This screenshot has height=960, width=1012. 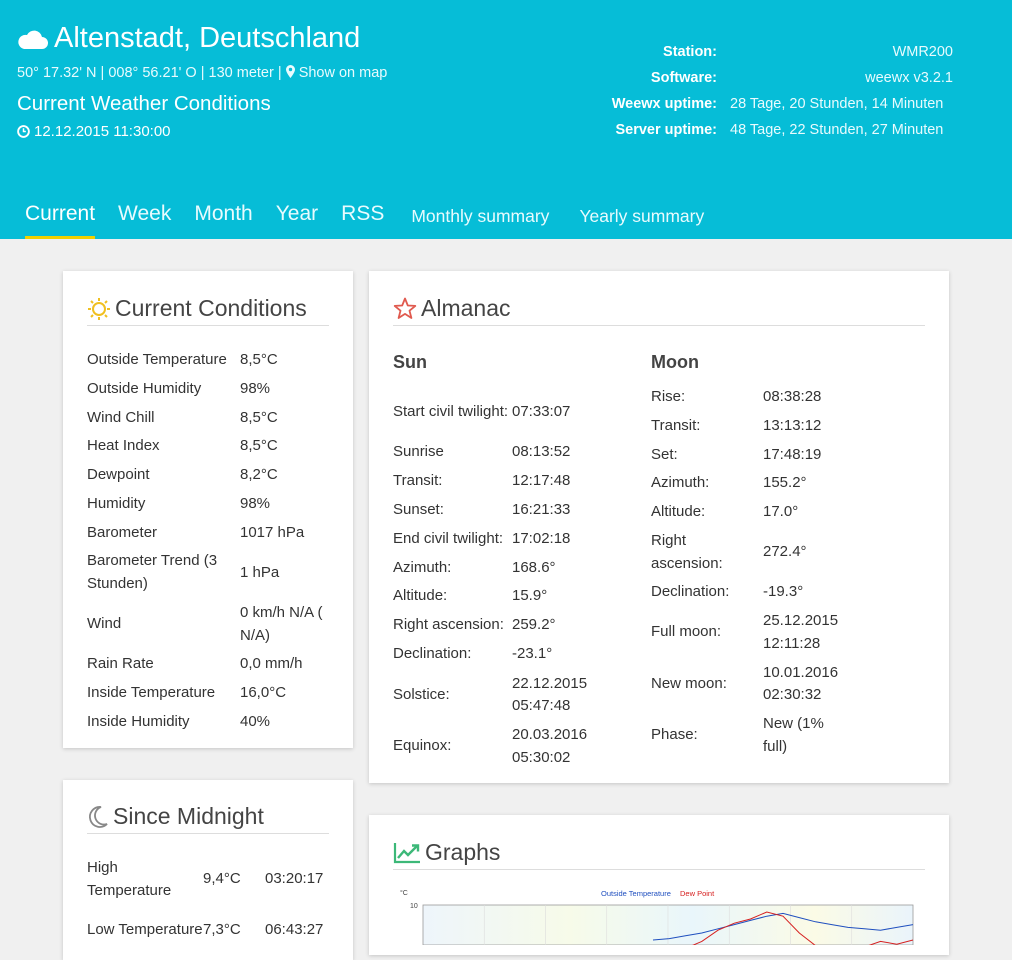 I want to click on row-value: 0 km/h N/A ( N/A), so click(x=281, y=623).